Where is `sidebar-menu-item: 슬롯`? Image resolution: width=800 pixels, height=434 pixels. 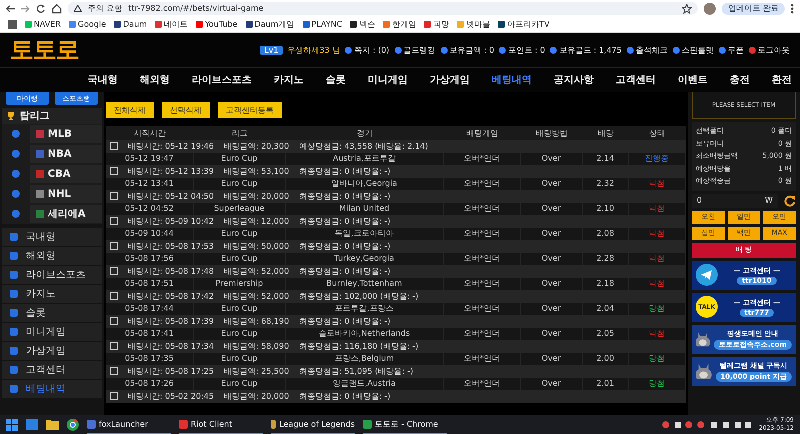
sidebar-menu-item: 슬롯 is located at coordinates (52, 313).